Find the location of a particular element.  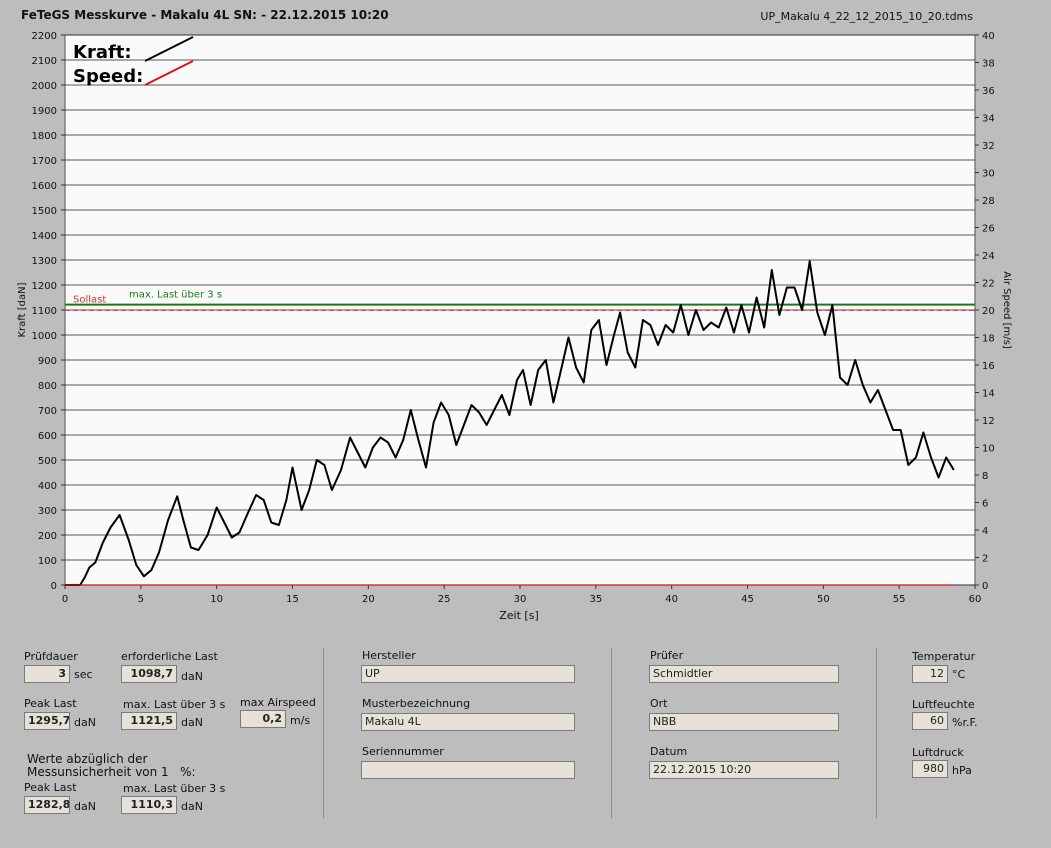

y2-tick-label: 20 is located at coordinates (988, 311).